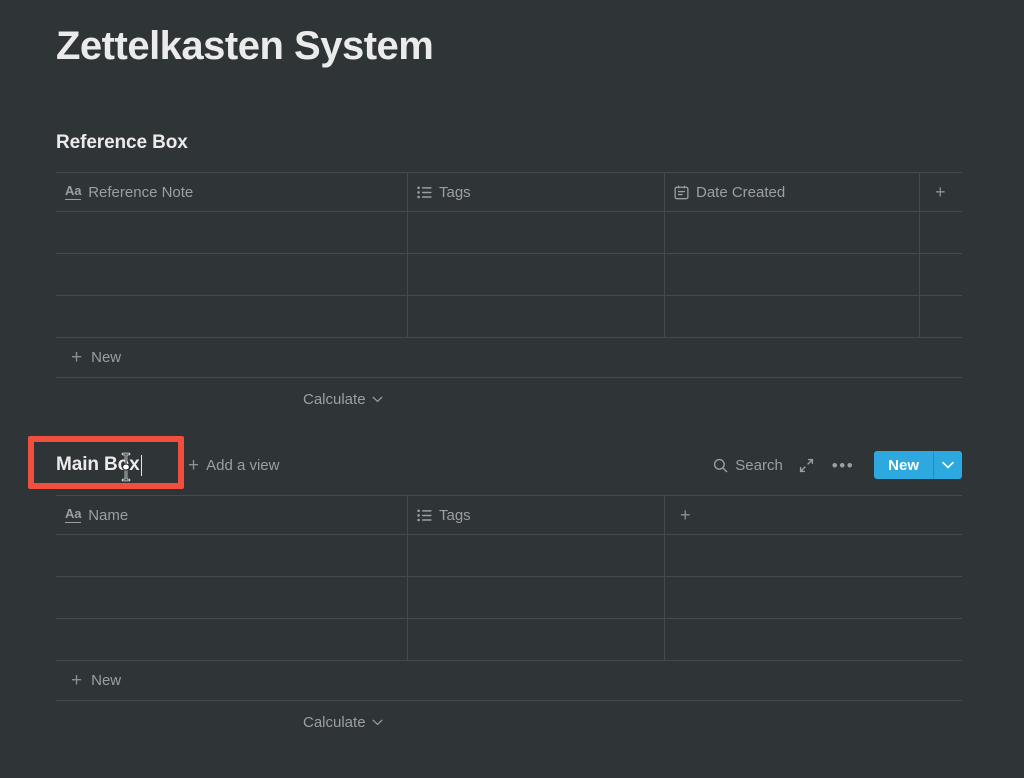 The image size is (1024, 778). I want to click on reference-box-header-row: Aa Reference Note Tags Date Created +, so click(509, 192).